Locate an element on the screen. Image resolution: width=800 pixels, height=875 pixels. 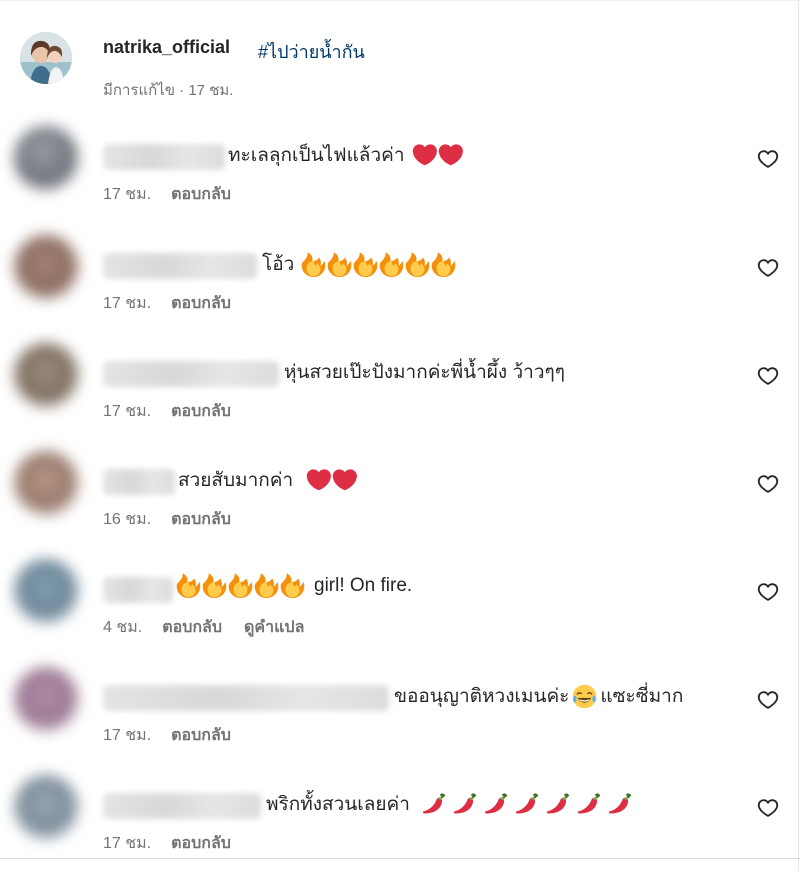
see-translation-button: ดูคำแปล is located at coordinates (274, 627).